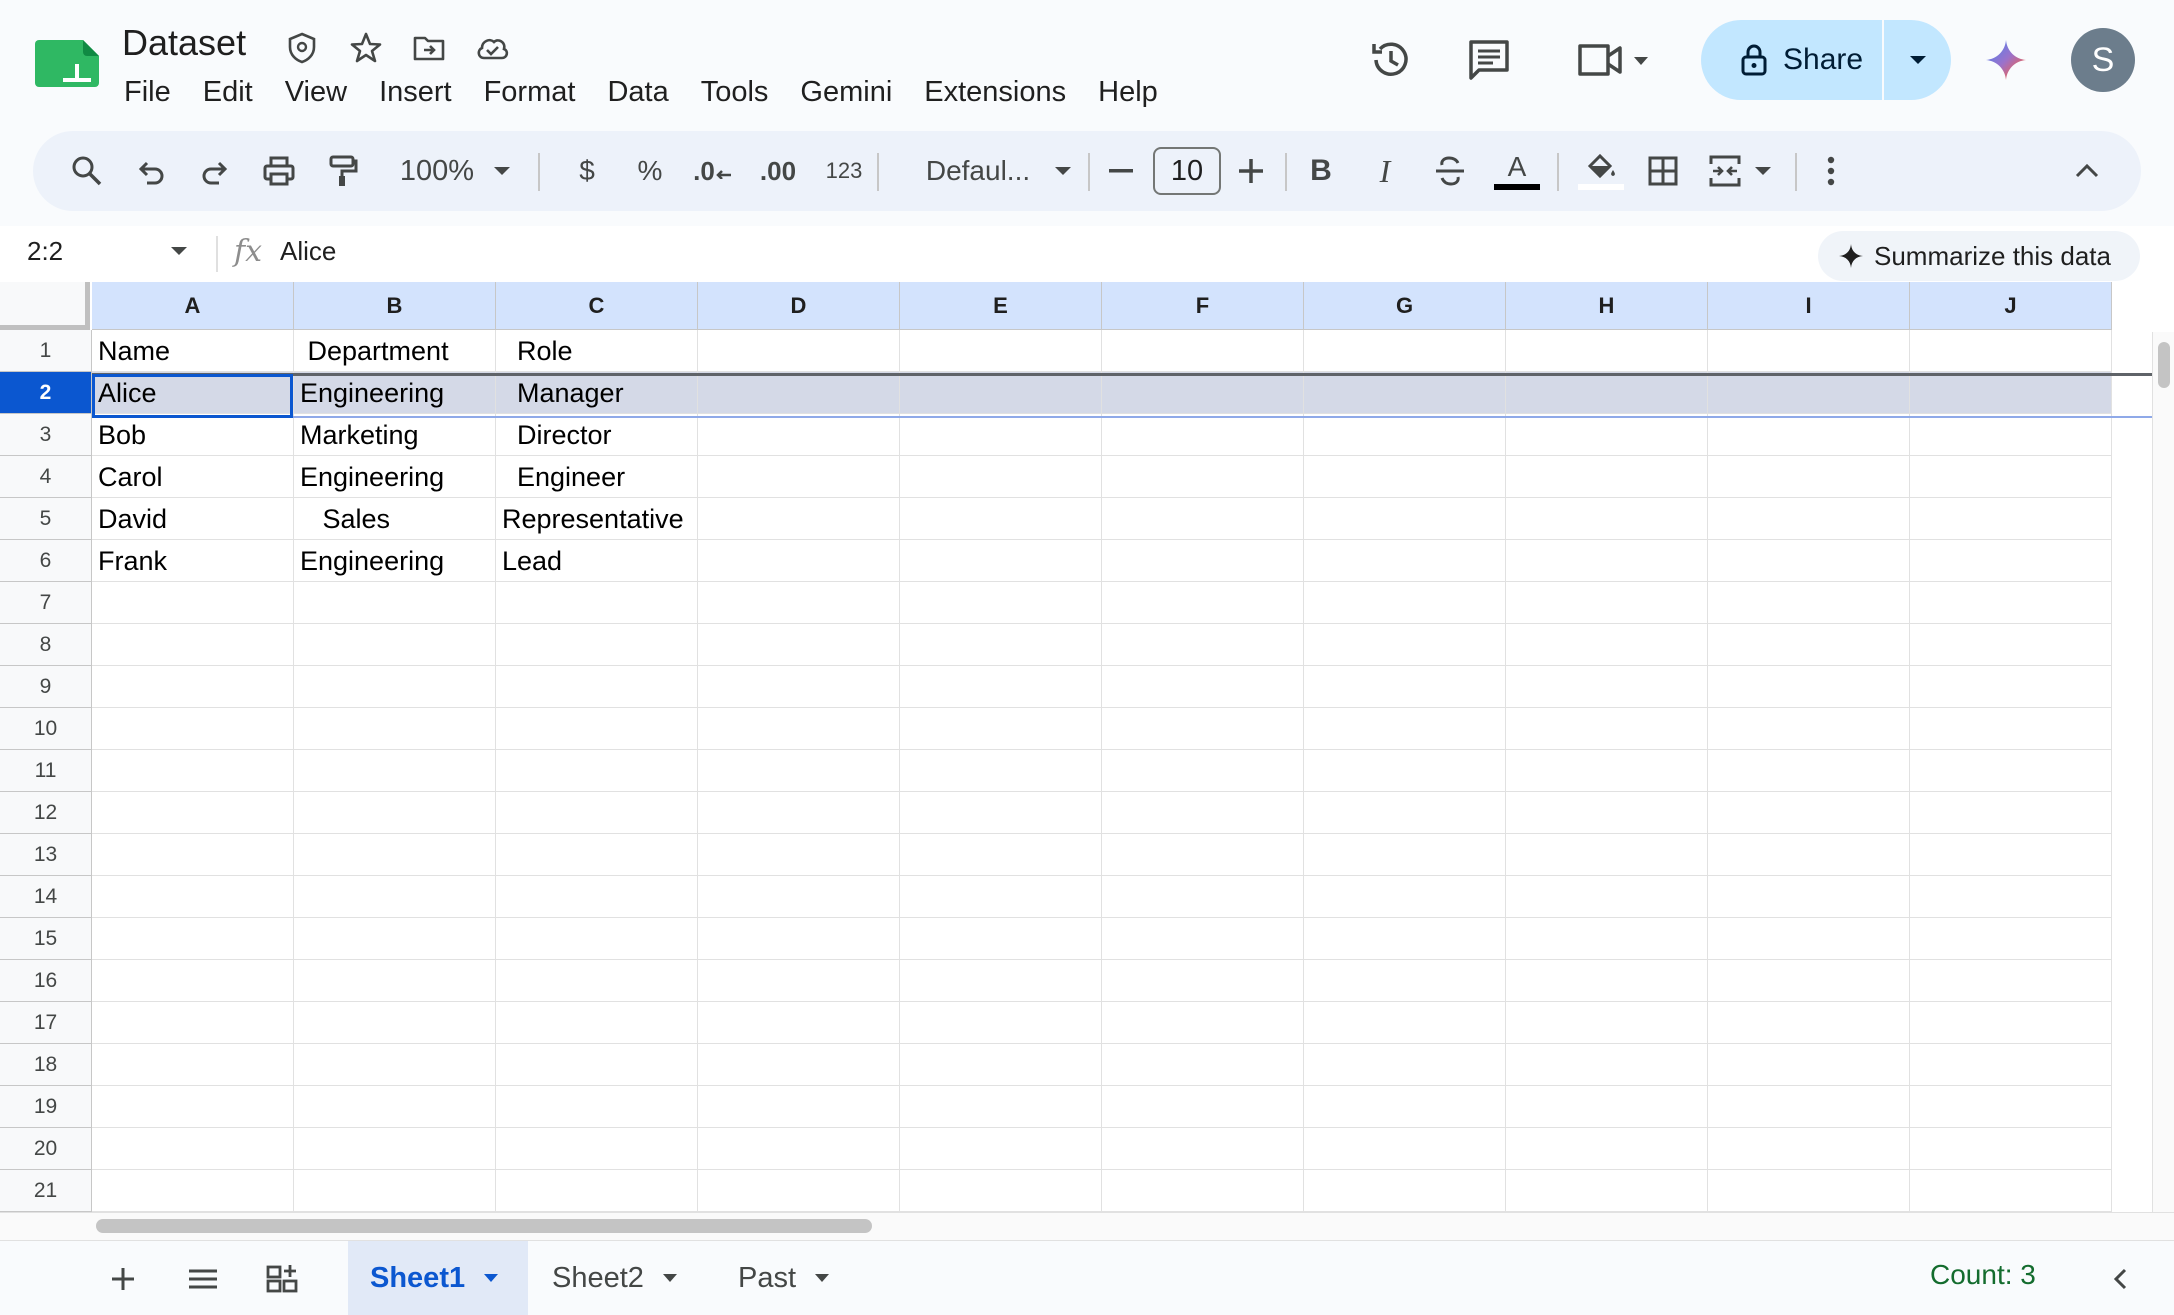 The width and height of the screenshot is (2174, 1315). I want to click on more-formats-button: 123, so click(844, 171).